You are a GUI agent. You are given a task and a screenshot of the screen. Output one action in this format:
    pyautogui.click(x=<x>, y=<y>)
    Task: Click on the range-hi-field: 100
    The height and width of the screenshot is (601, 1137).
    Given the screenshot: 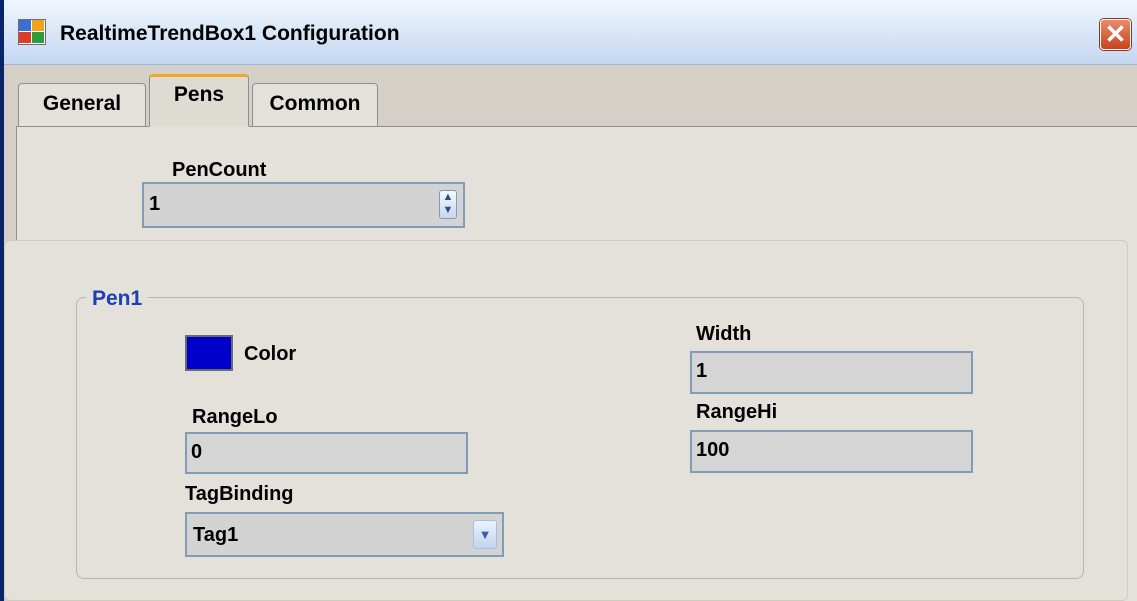 What is the action you would take?
    pyautogui.click(x=831, y=451)
    